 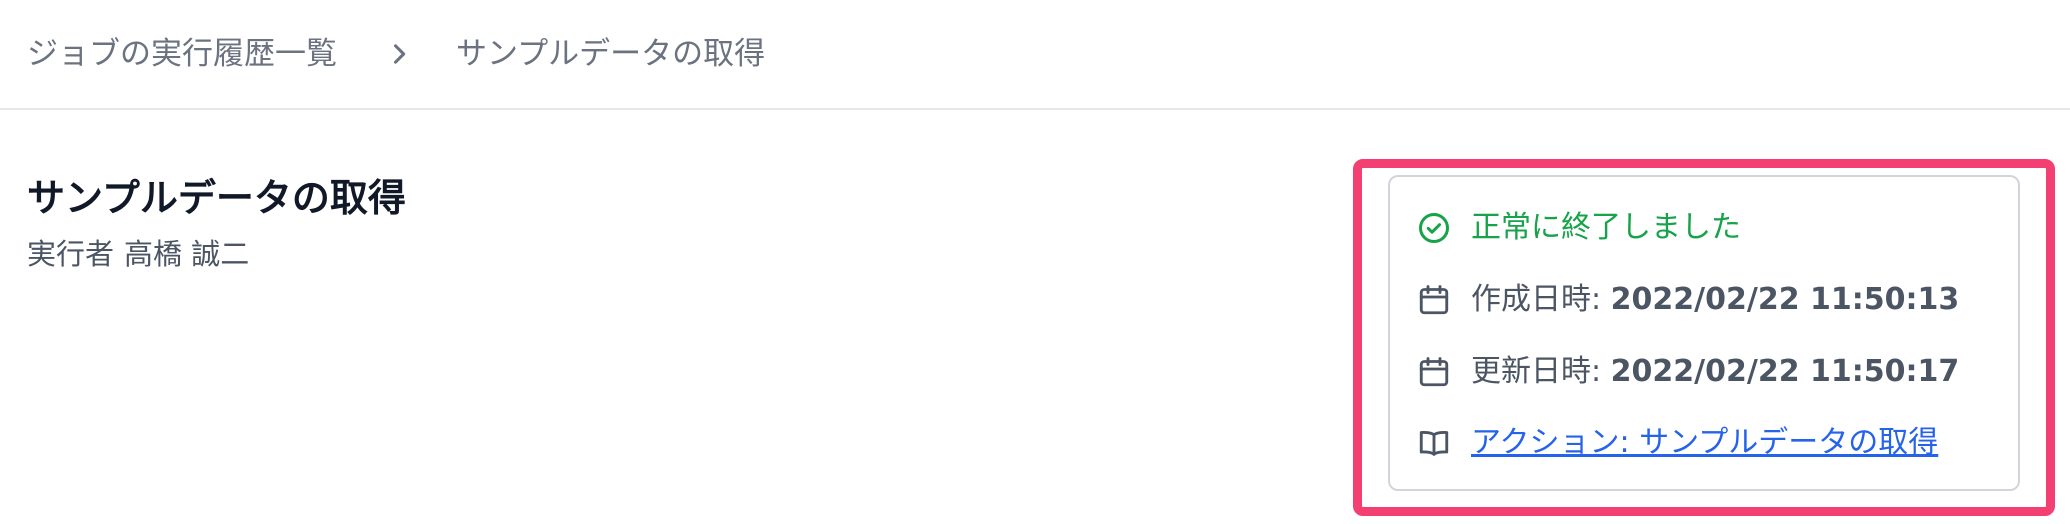 I want to click on action-row: アクション: サンプルデータの取得, so click(x=1677, y=443).